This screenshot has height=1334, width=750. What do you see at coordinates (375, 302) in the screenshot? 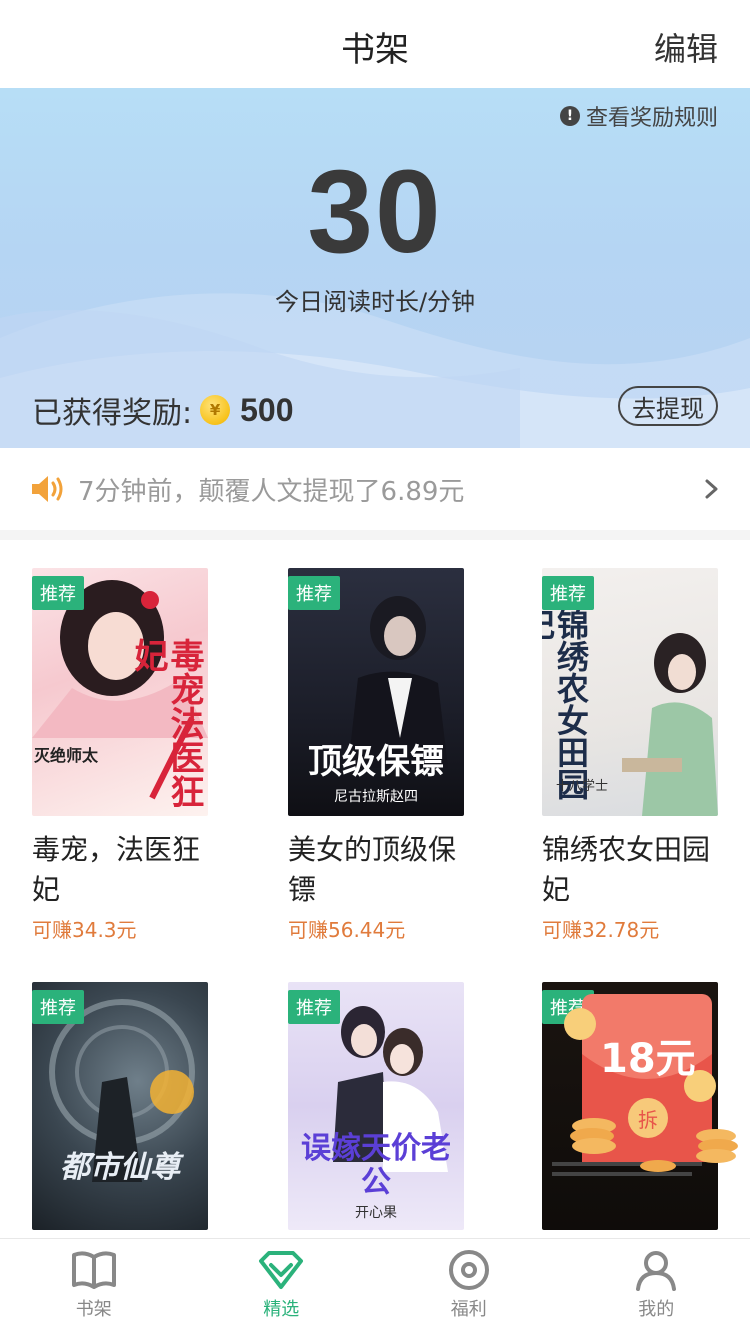
I see `reading-minutes-label: 今日阅读时长/分钟` at bounding box center [375, 302].